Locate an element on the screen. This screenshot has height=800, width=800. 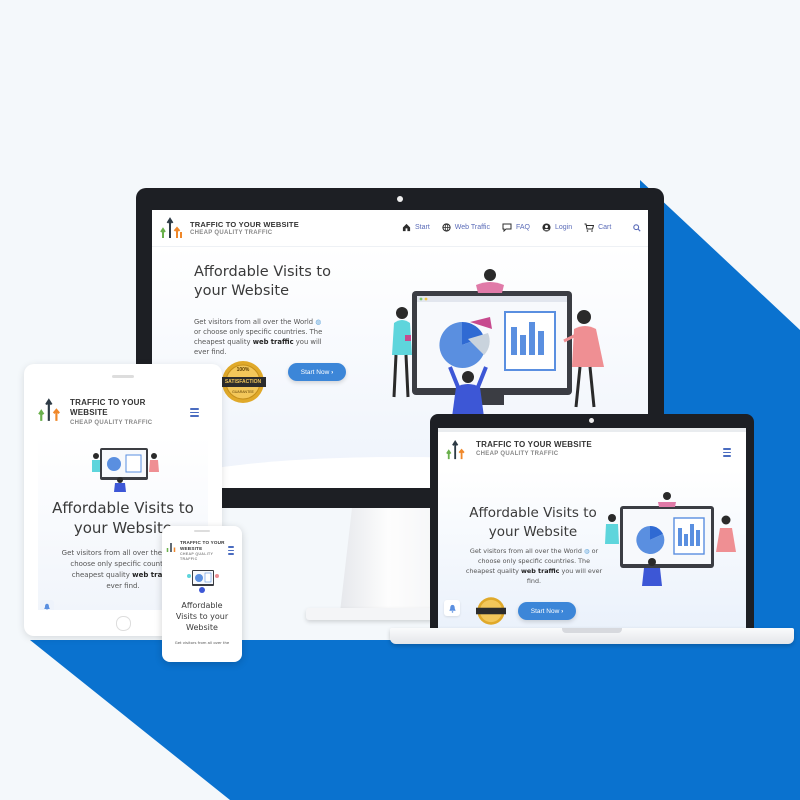
phone-title-line2: Visits to your is located at coordinates (202, 616).